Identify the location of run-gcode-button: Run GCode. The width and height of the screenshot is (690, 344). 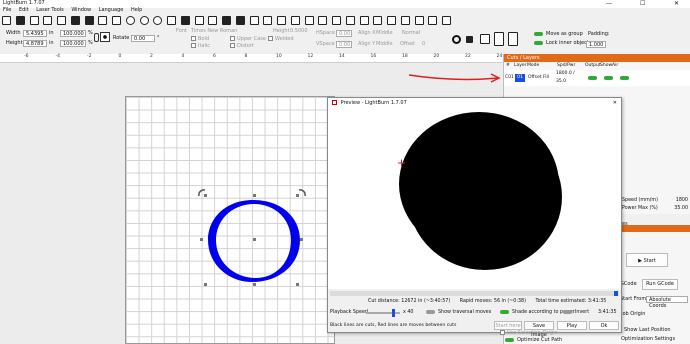
(660, 284).